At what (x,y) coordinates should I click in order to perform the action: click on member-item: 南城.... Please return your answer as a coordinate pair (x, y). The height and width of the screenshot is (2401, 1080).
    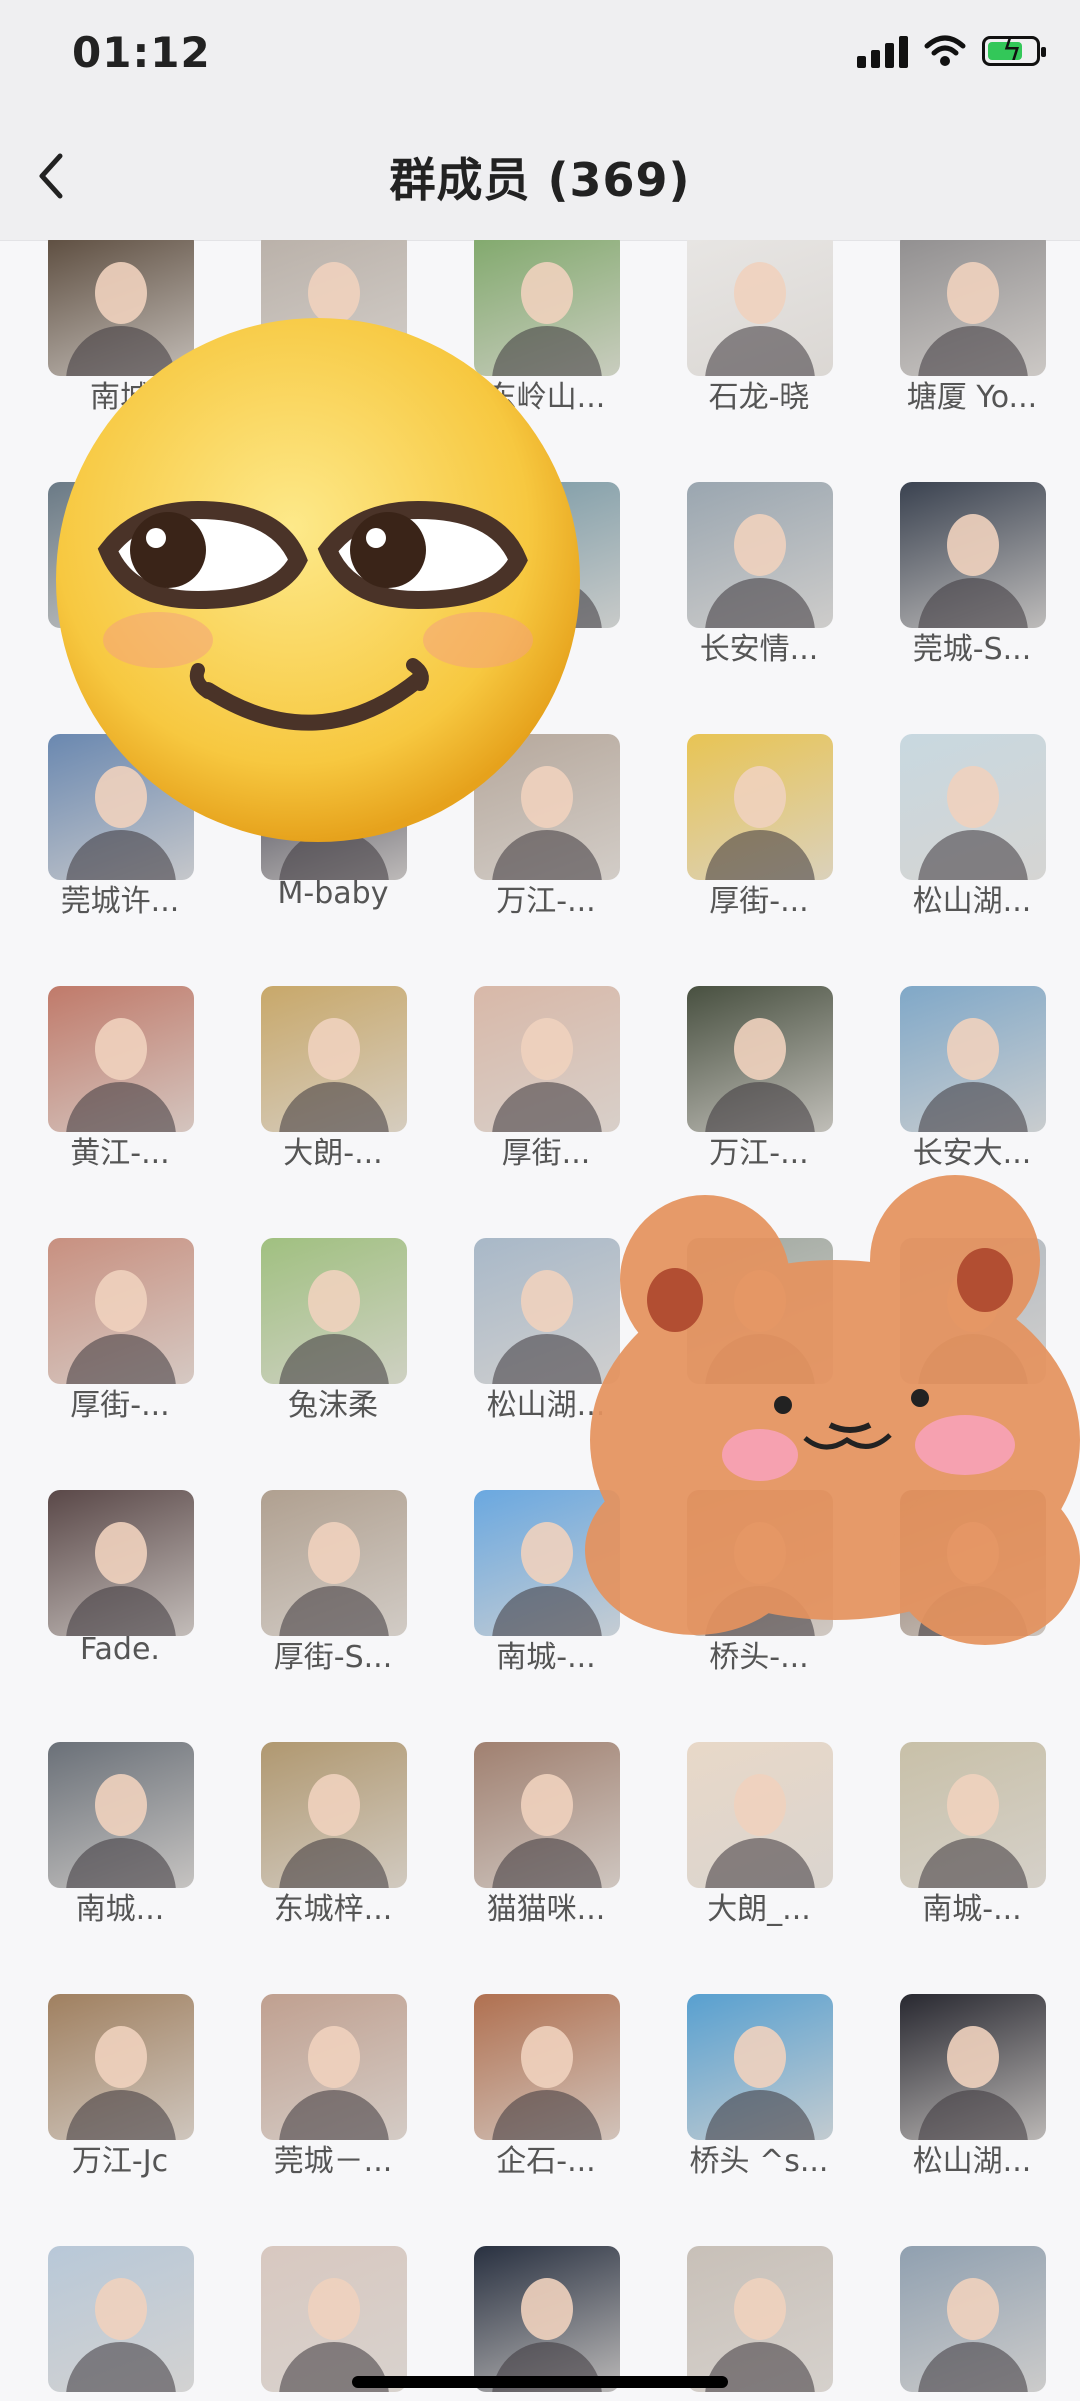
    Looking at the image, I should click on (120, 1862).